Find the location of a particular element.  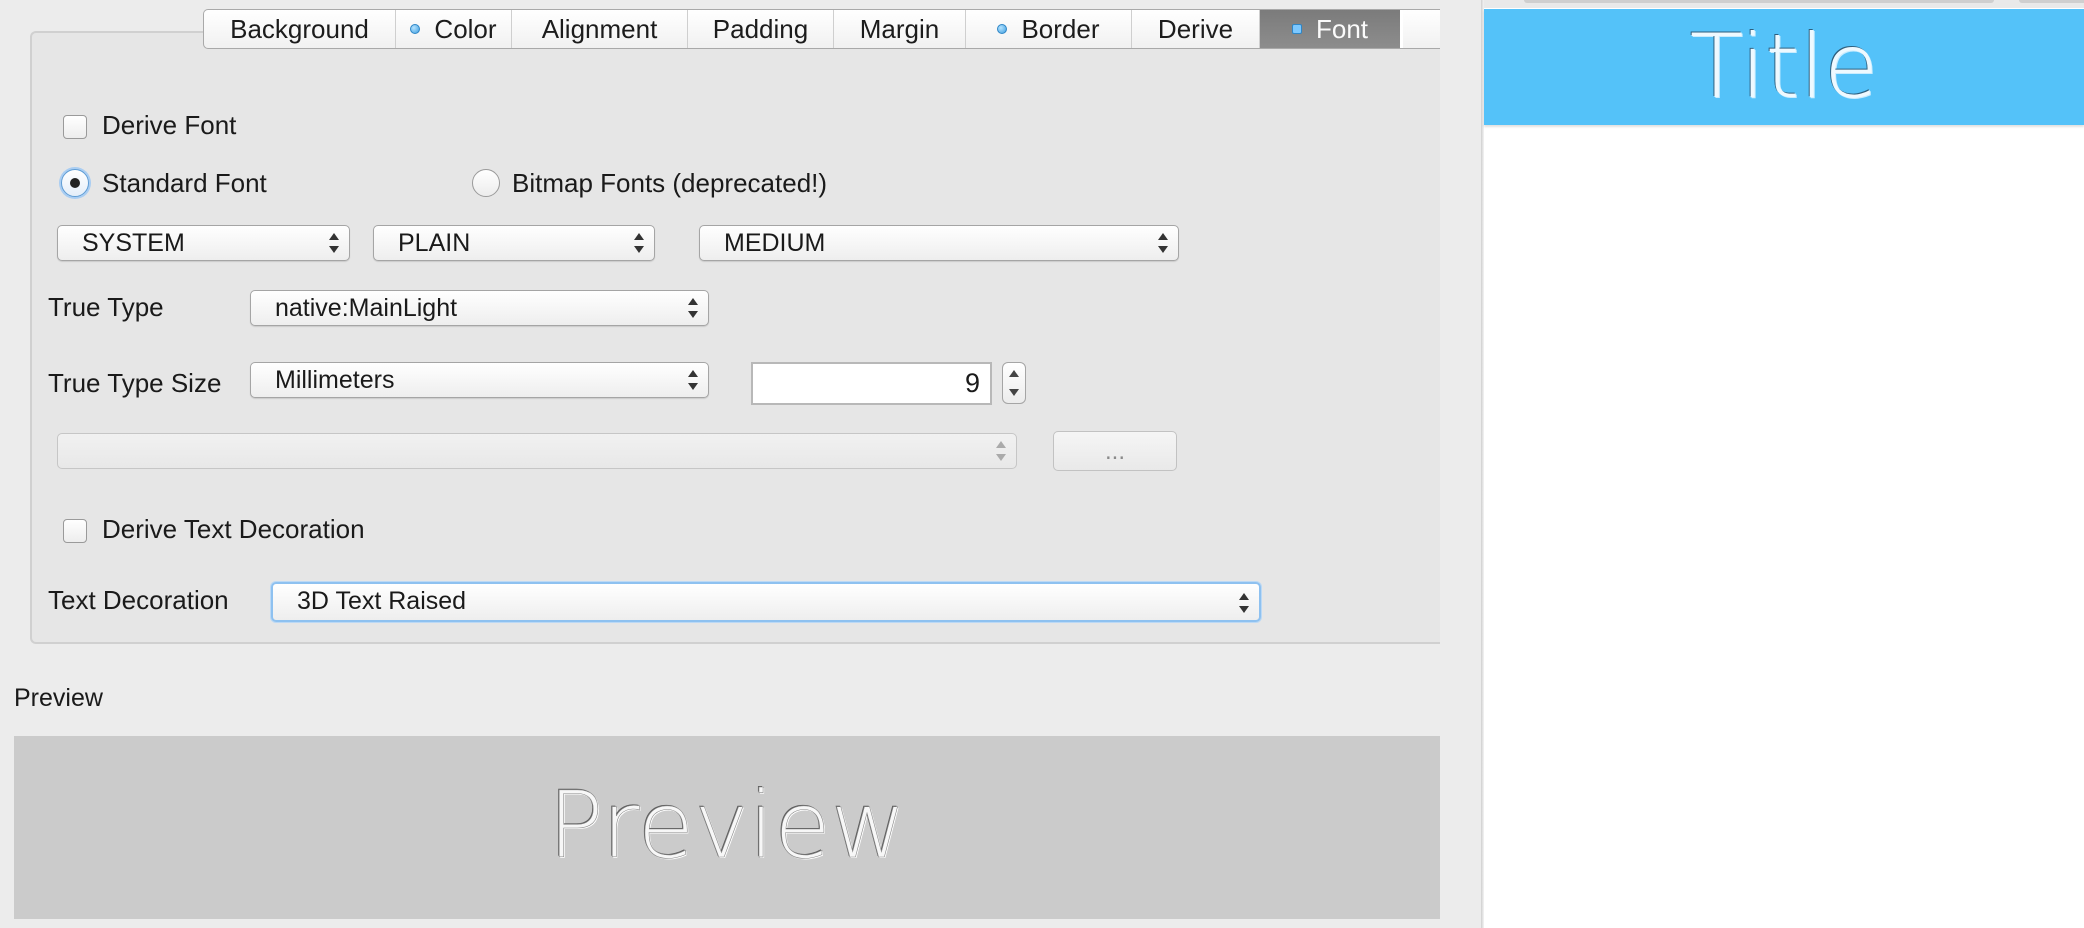

size-unit-value: Millimeters is located at coordinates (335, 380).